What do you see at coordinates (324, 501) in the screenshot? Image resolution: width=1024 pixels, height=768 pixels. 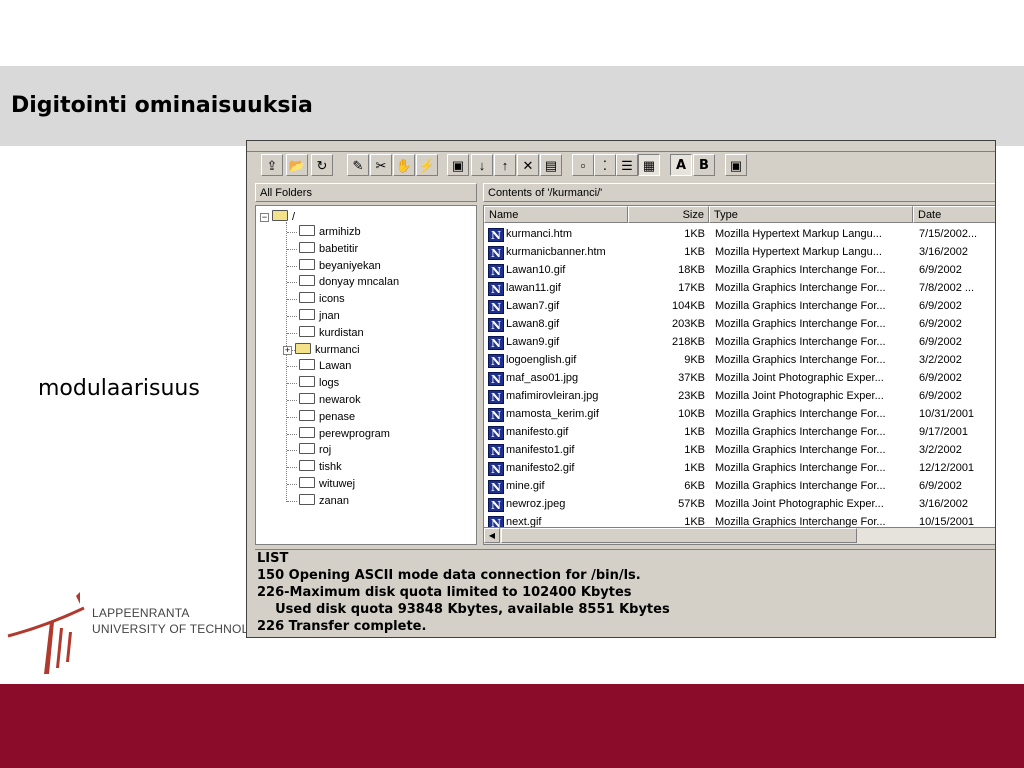 I see `tree-item: zanan` at bounding box center [324, 501].